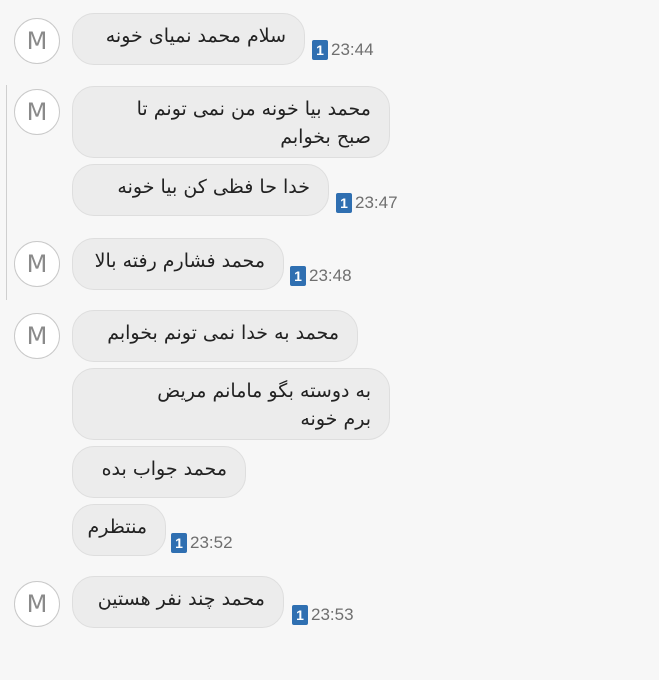 The image size is (659, 680). I want to click on message-time: 23:44, so click(352, 49).